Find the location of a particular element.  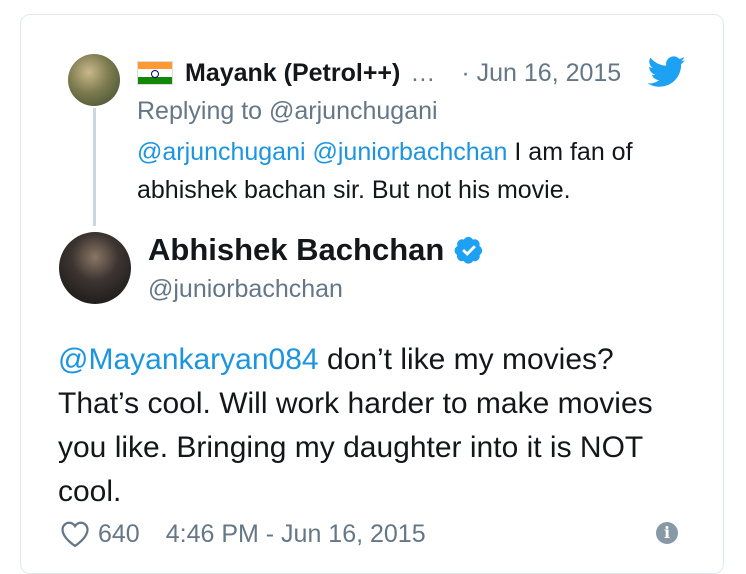

info-icon: i is located at coordinates (667, 533).